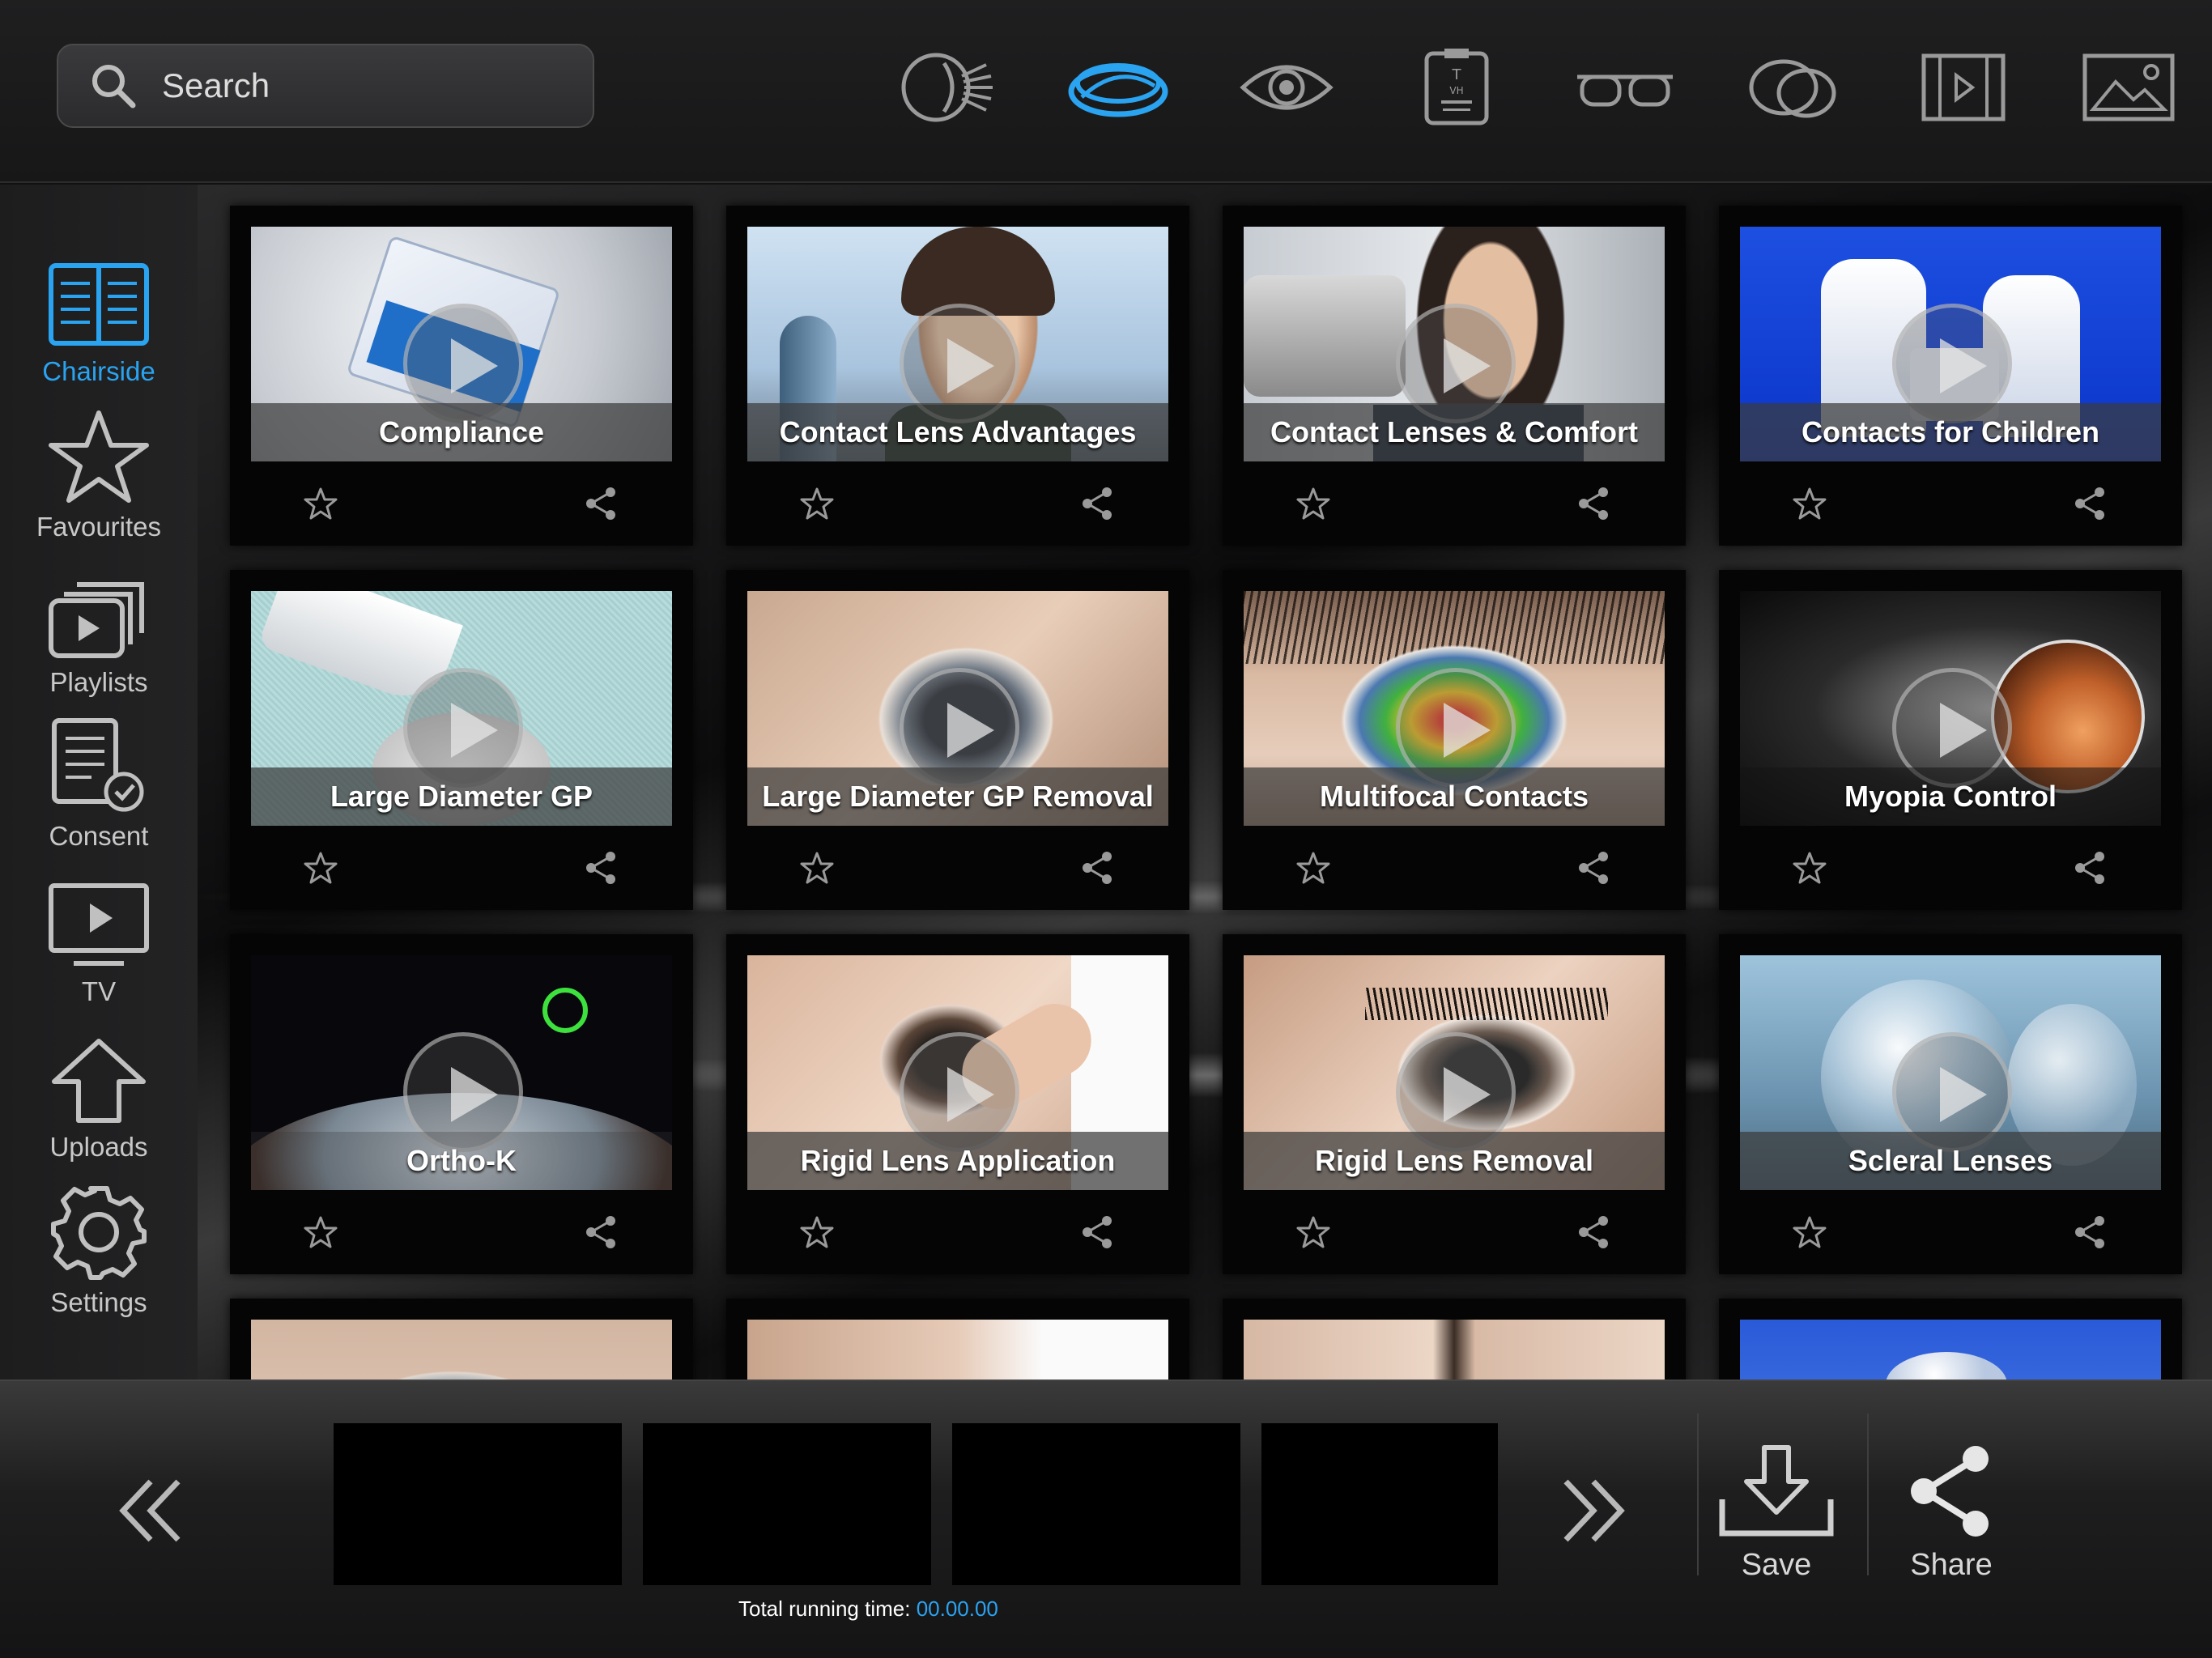 The image size is (2212, 1658). I want to click on video-card: Scleral Lenses, so click(1950, 1104).